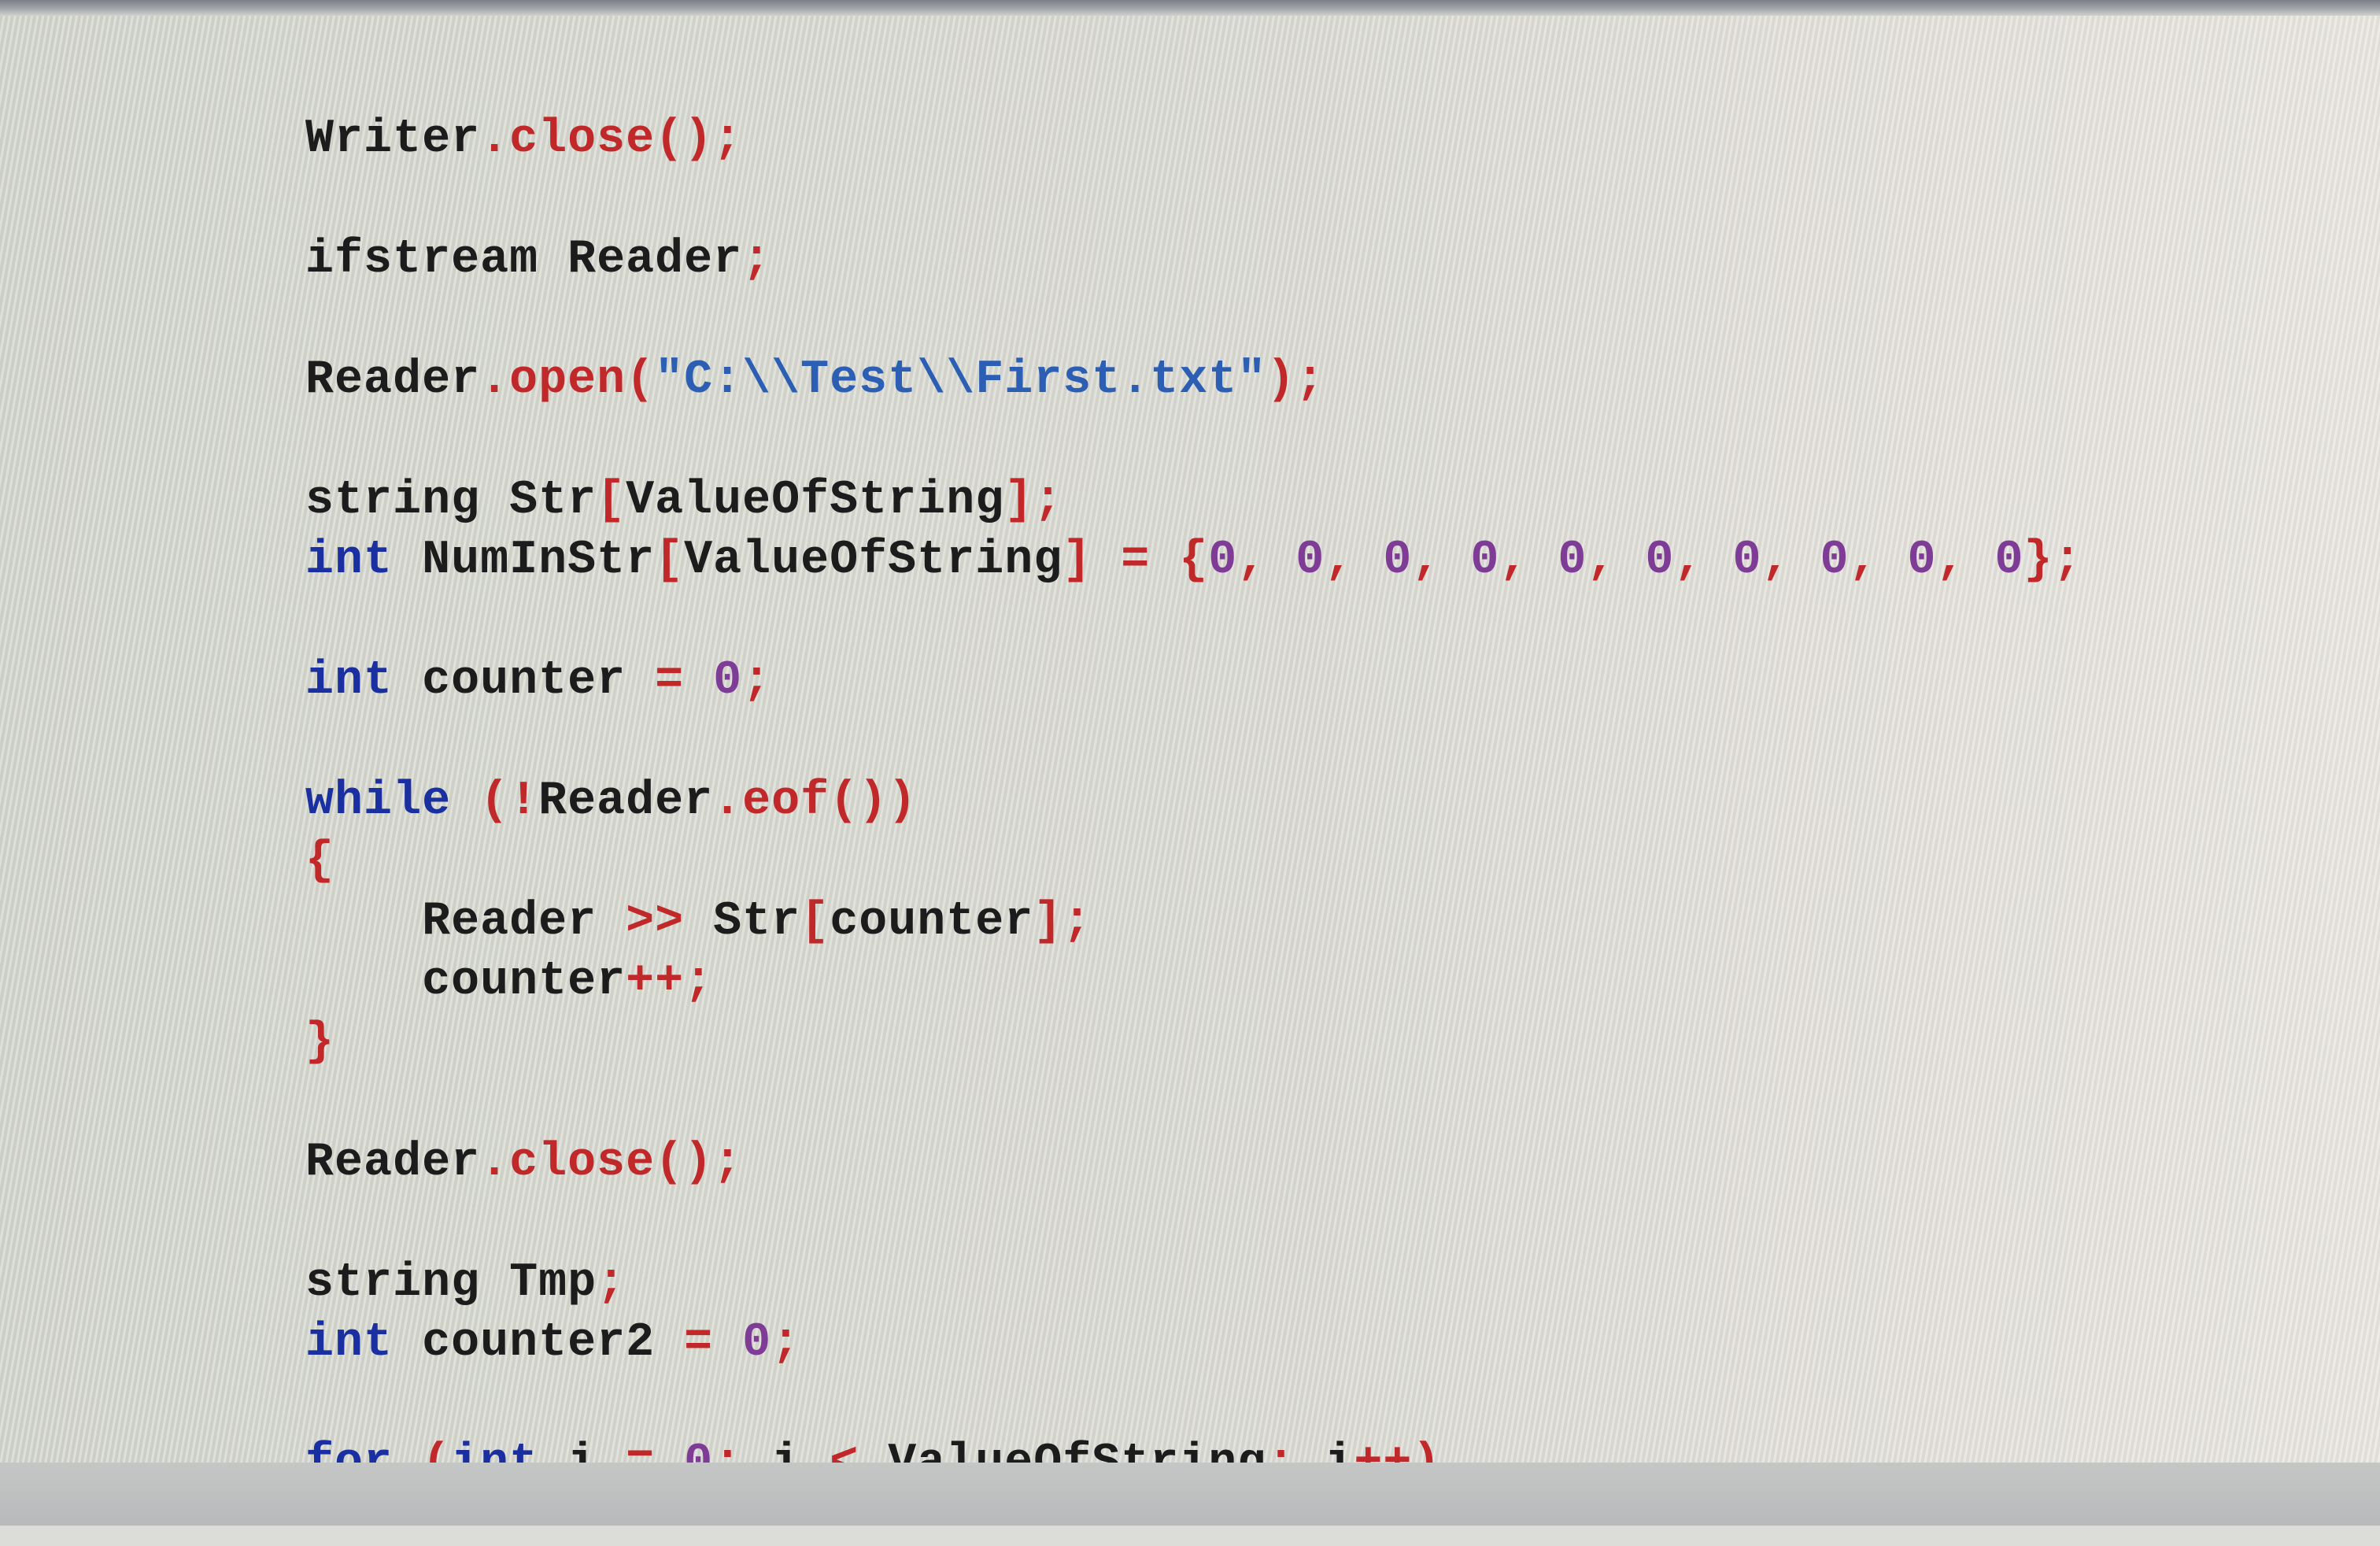 The width and height of the screenshot is (2380, 1546). What do you see at coordinates (1295, 380) in the screenshot?
I see `code-token: );` at bounding box center [1295, 380].